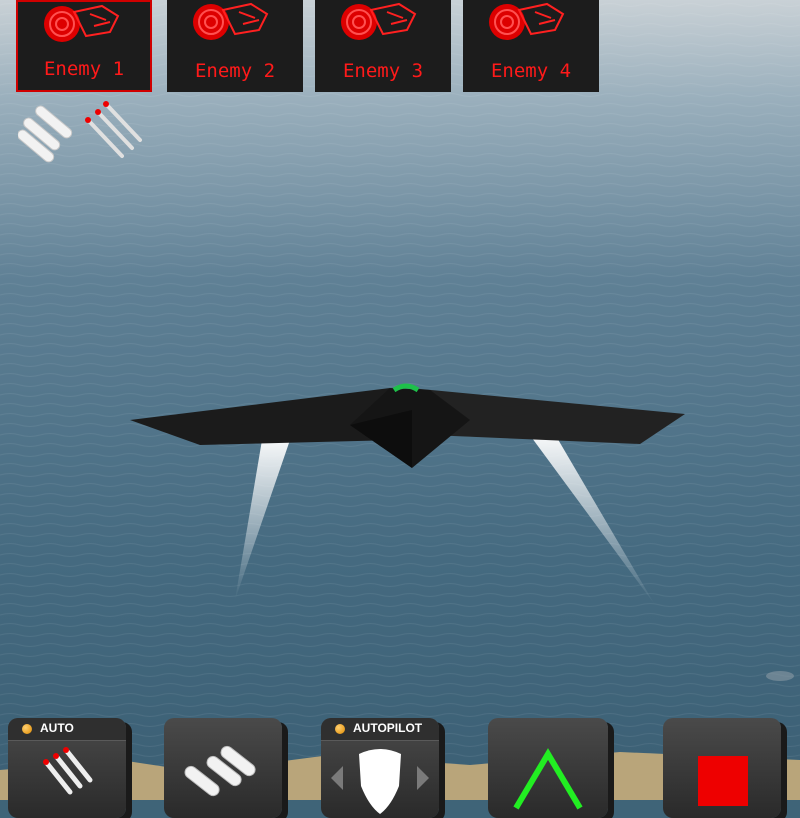 The image size is (800, 818). I want to click on missile-icon, so click(68, 771).